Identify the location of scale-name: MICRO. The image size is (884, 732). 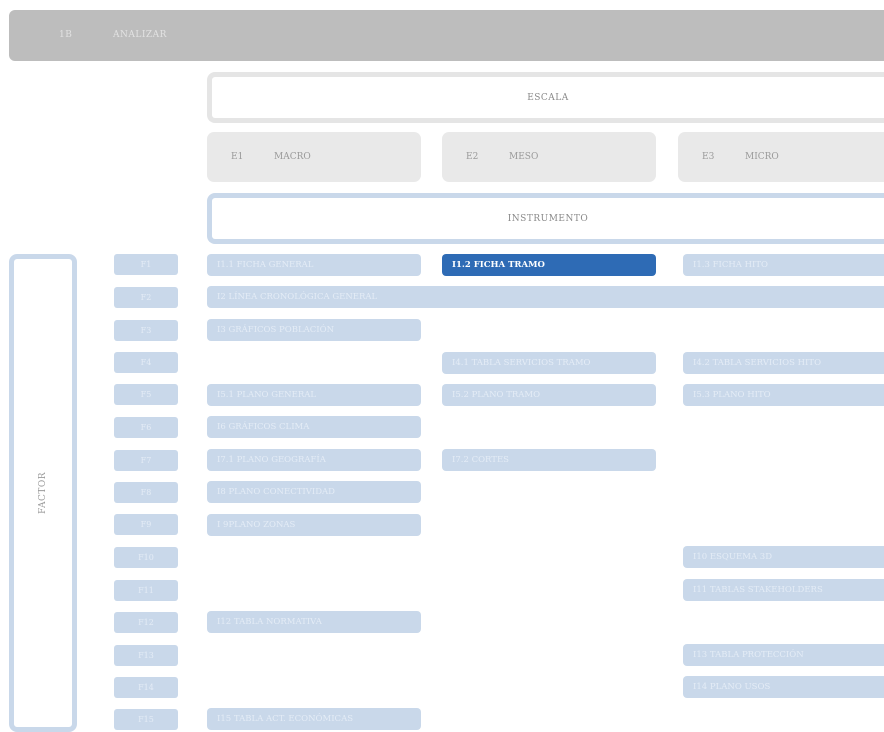
(762, 157).